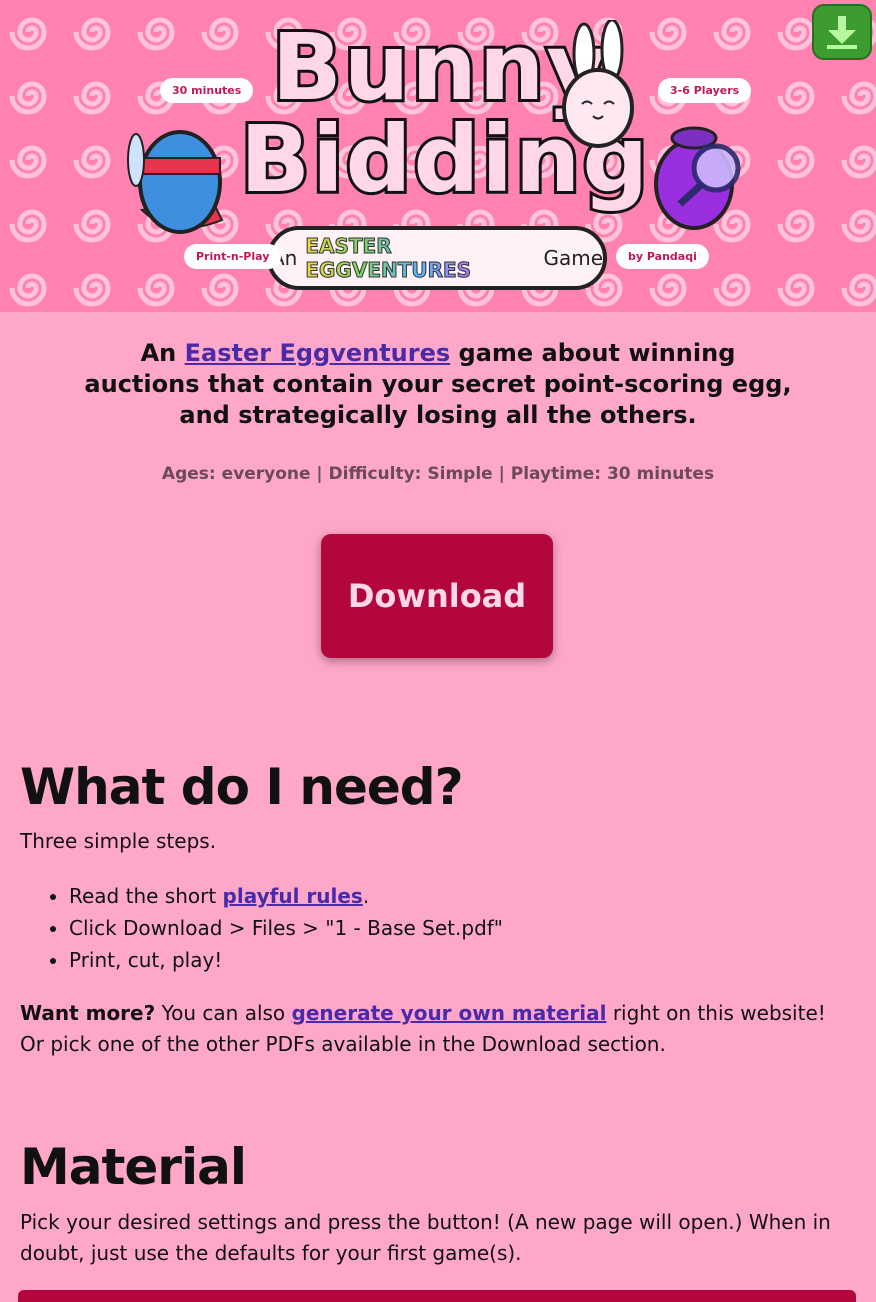 This screenshot has width=876, height=1302. Describe the element at coordinates (420, 258) in the screenshot. I see `subtitle-brand: EASTER EGGVENTURES` at that location.